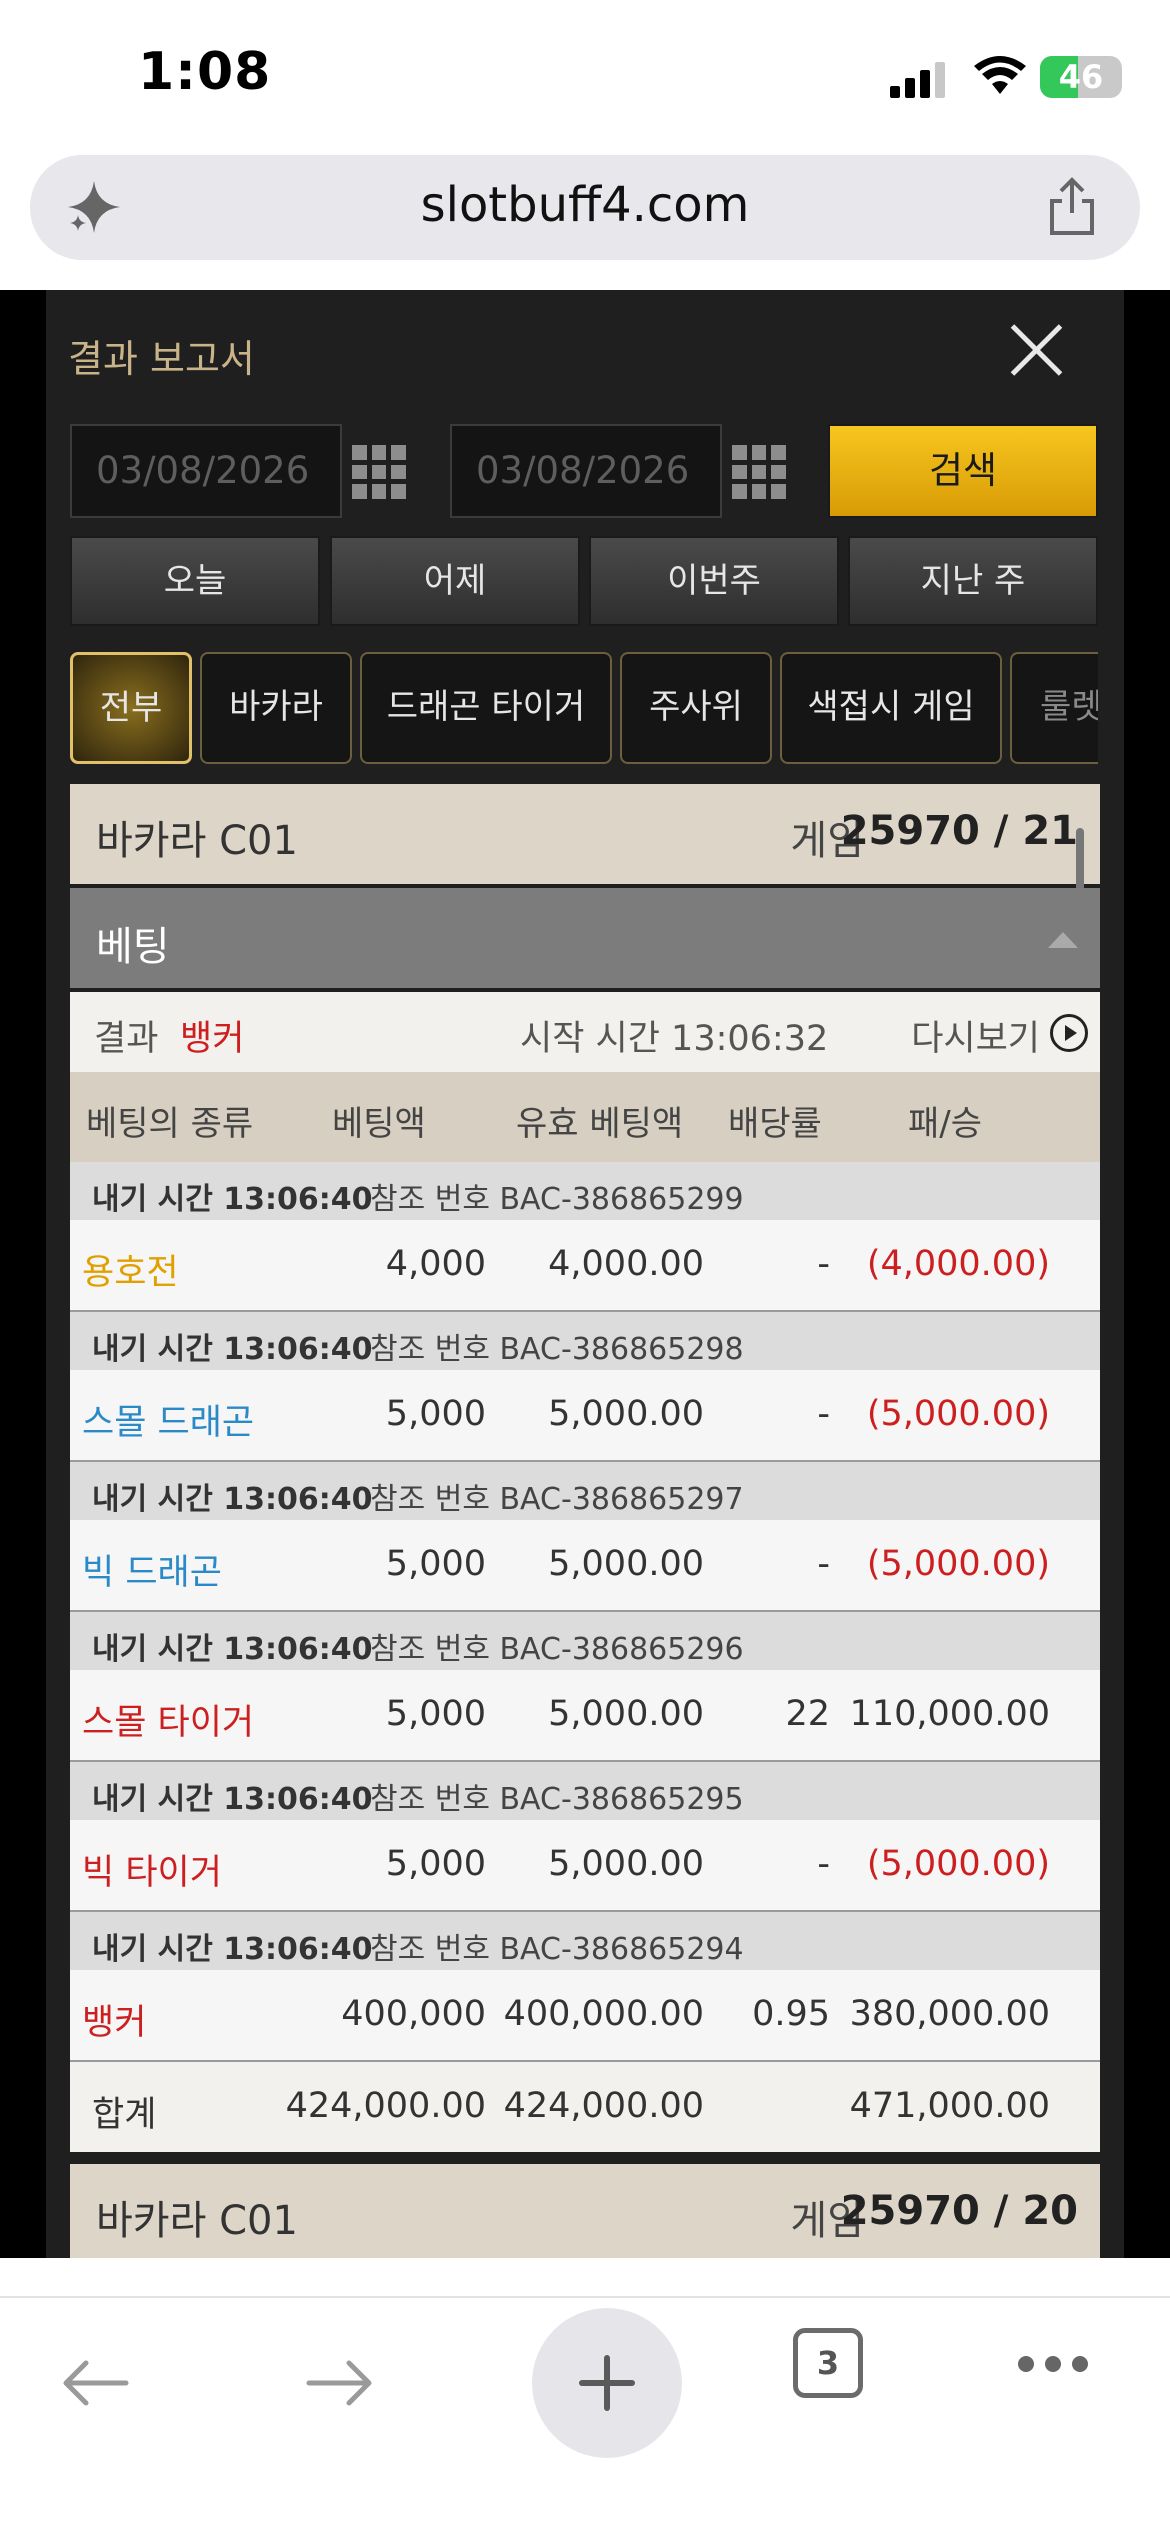  Describe the element at coordinates (557, 1799) in the screenshot. I see `bet-reference: 참조 번호 BAC-386865295` at that location.